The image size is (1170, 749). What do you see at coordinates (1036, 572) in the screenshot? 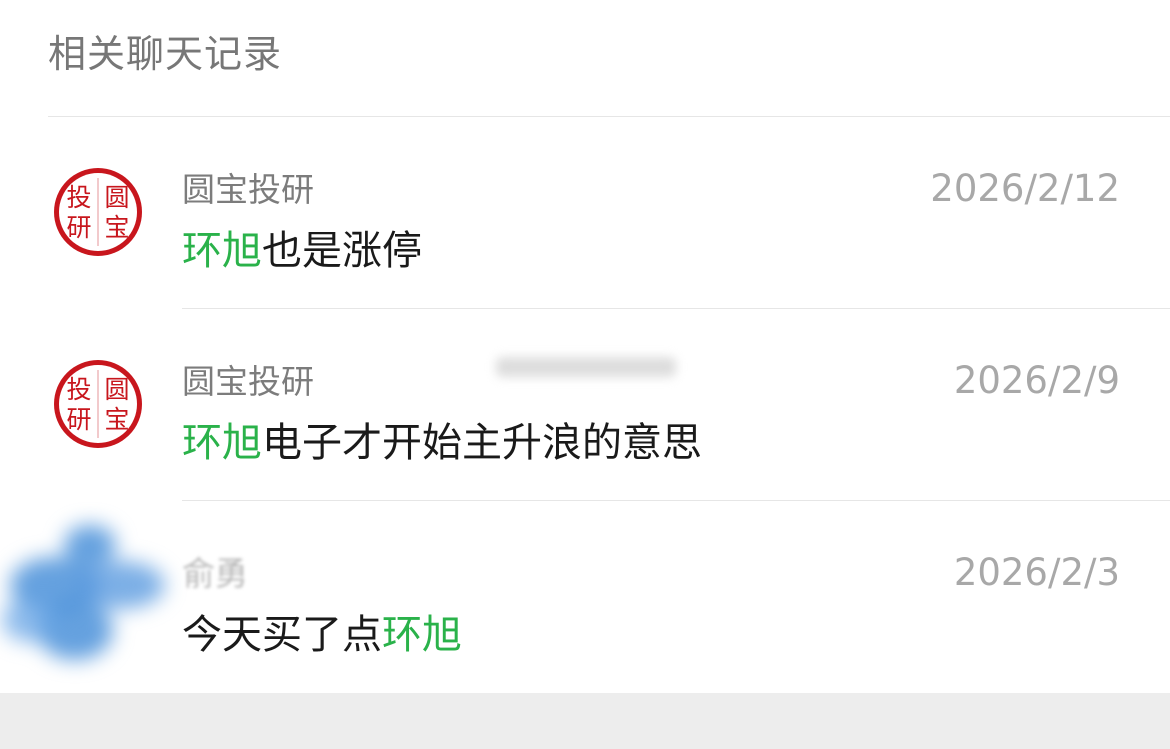
I see `message-date: 2026/2/3` at bounding box center [1036, 572].